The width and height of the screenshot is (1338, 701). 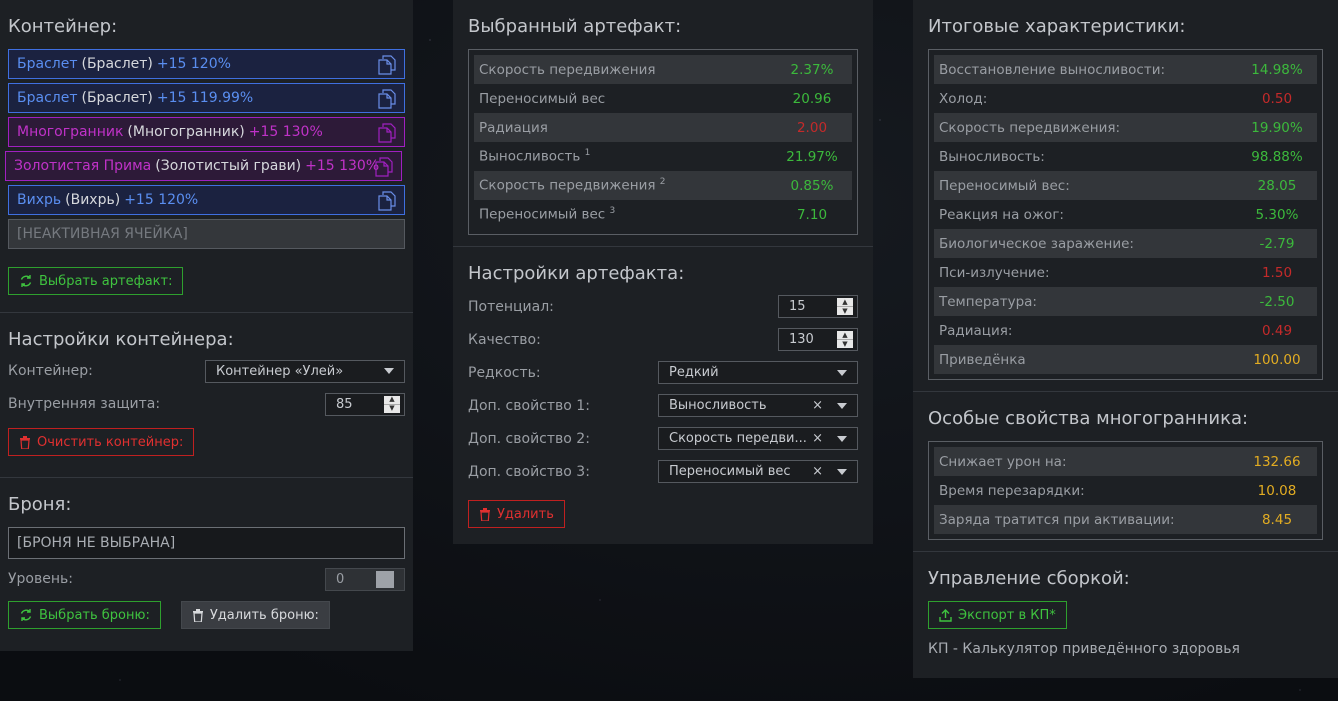 What do you see at coordinates (758, 471) in the screenshot?
I see `prop3-select: Переносимый вес ×` at bounding box center [758, 471].